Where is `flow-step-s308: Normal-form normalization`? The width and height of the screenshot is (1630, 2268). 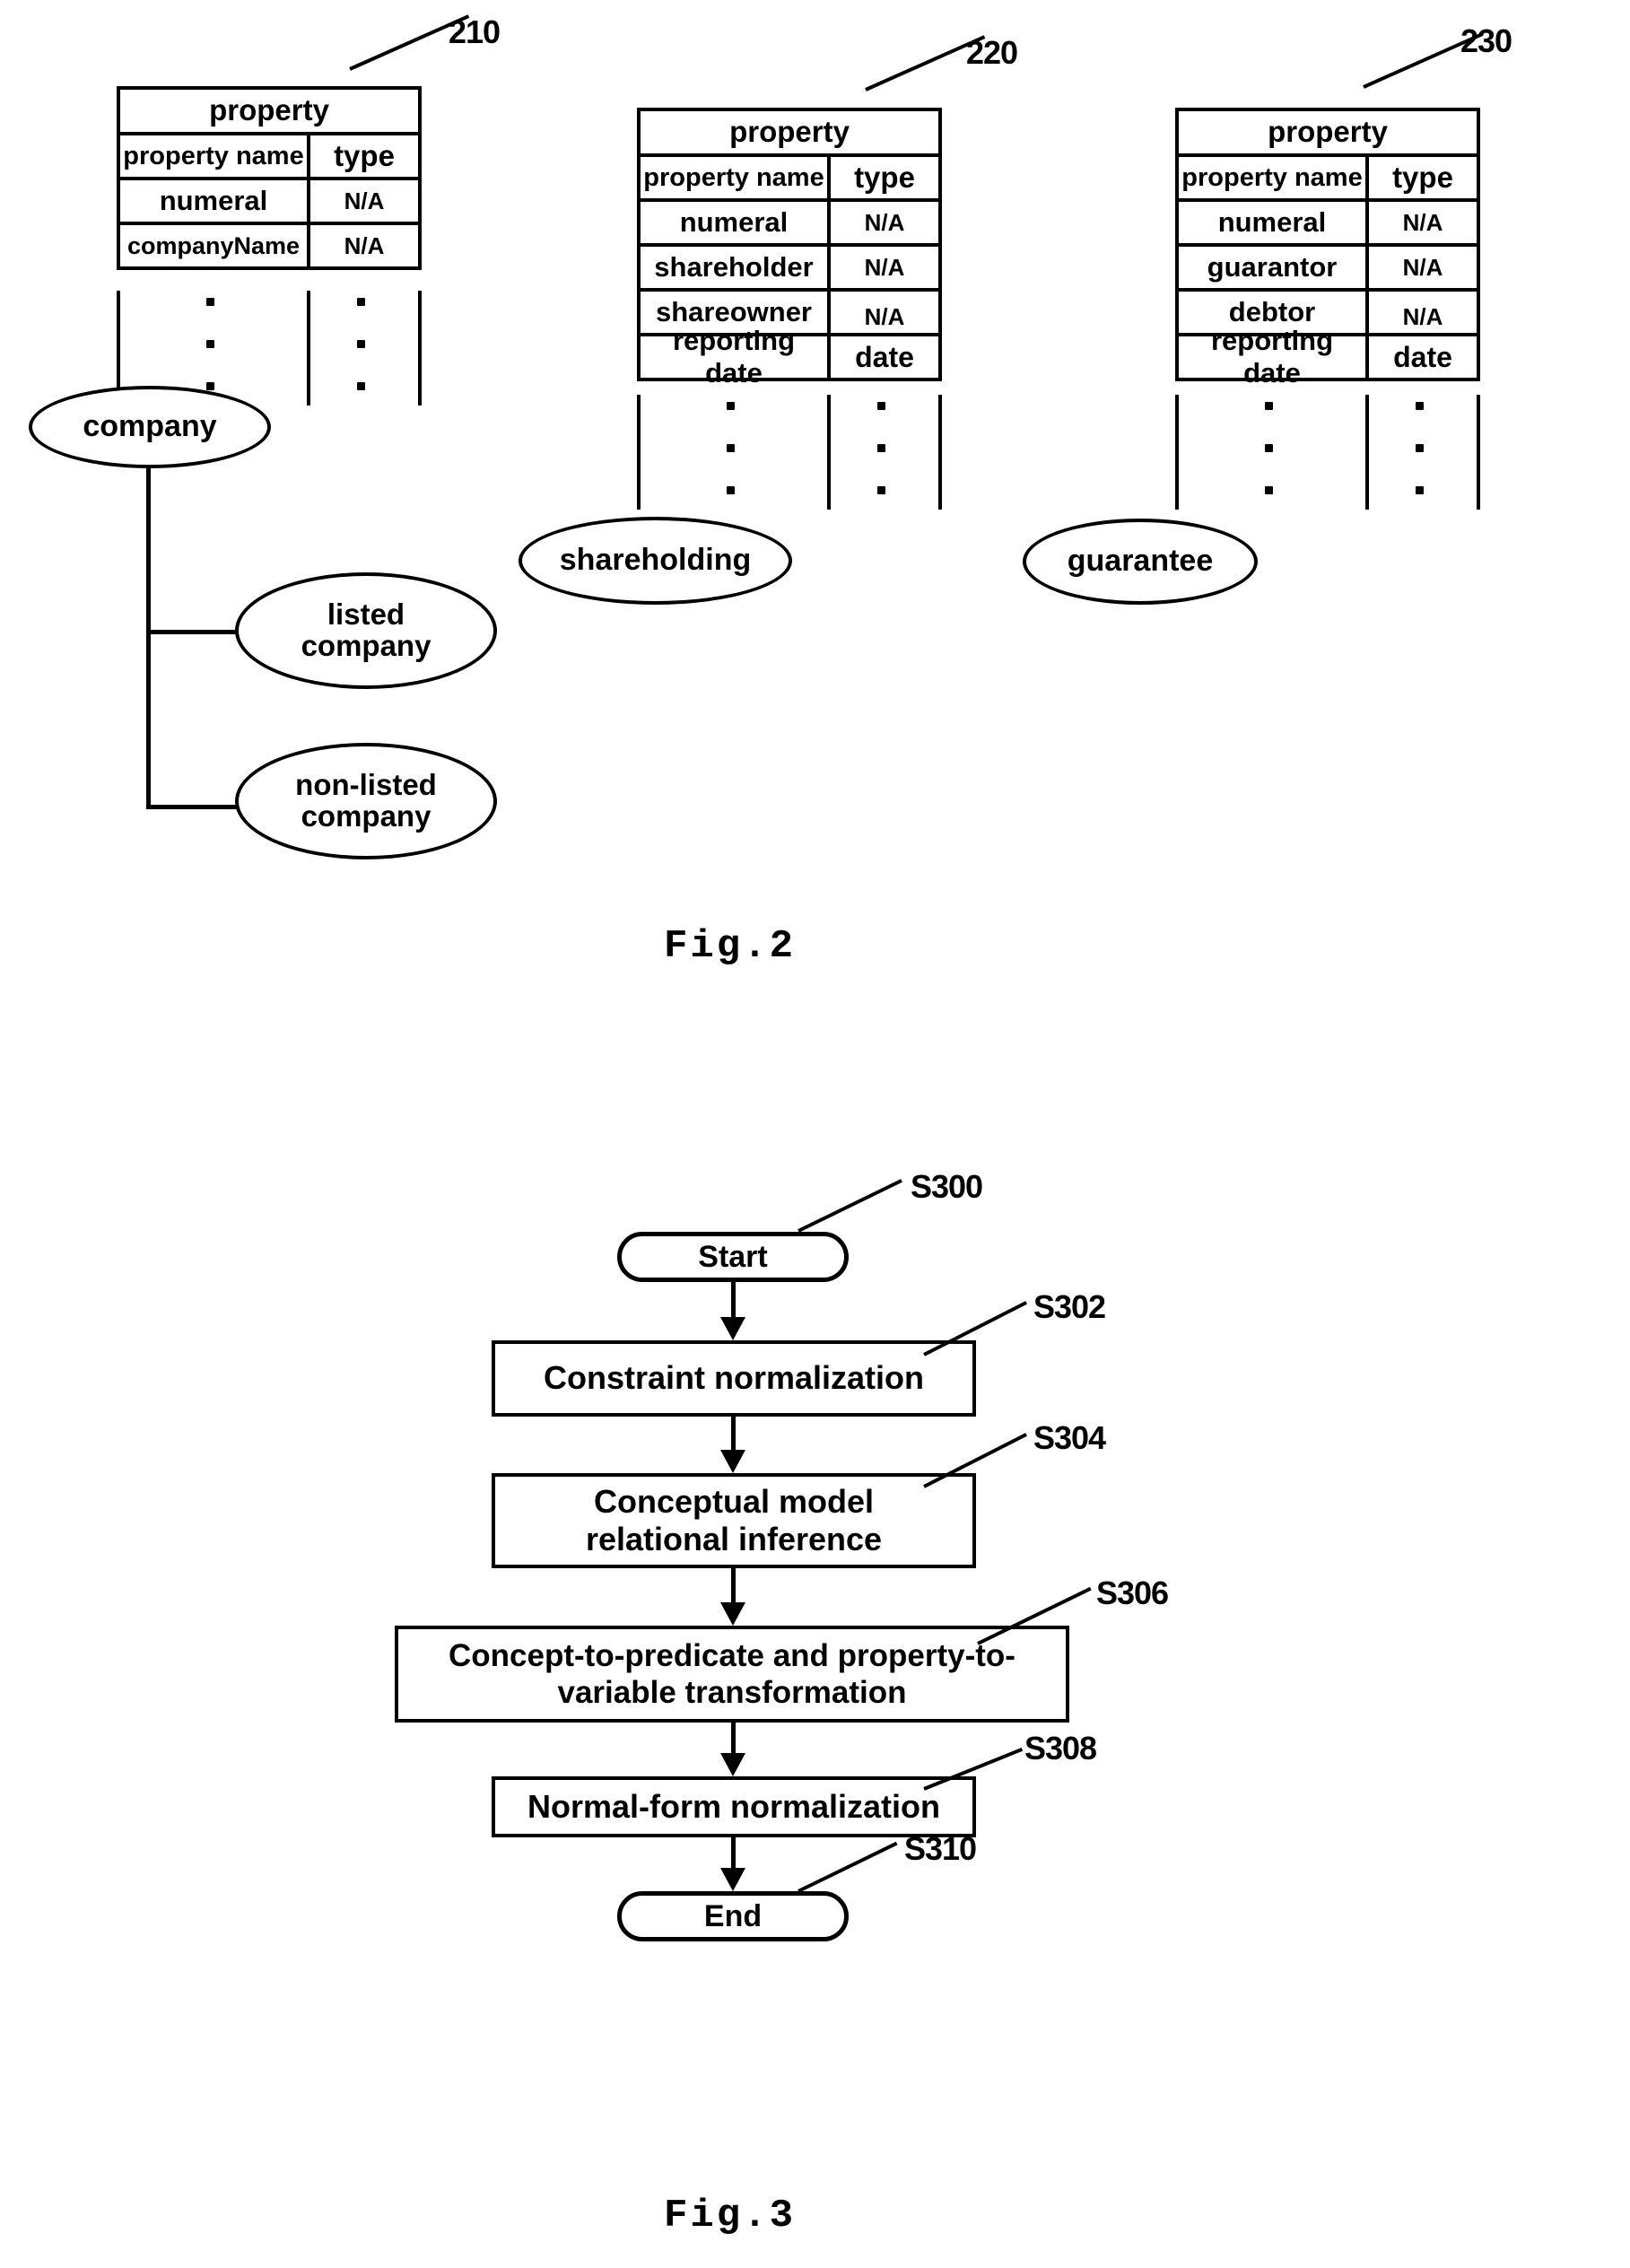
flow-step-s308: Normal-form normalization is located at coordinates (734, 1806).